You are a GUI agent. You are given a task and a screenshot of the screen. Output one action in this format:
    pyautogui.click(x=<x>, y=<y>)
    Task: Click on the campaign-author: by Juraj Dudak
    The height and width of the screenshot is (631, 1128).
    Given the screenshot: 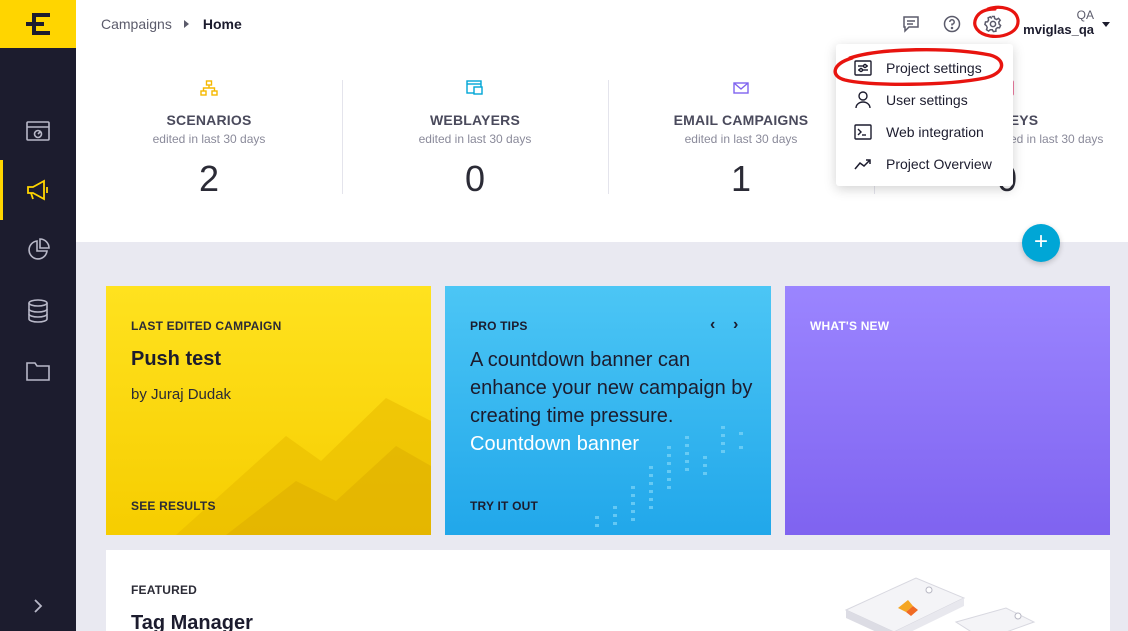 What is the action you would take?
    pyautogui.click(x=181, y=394)
    